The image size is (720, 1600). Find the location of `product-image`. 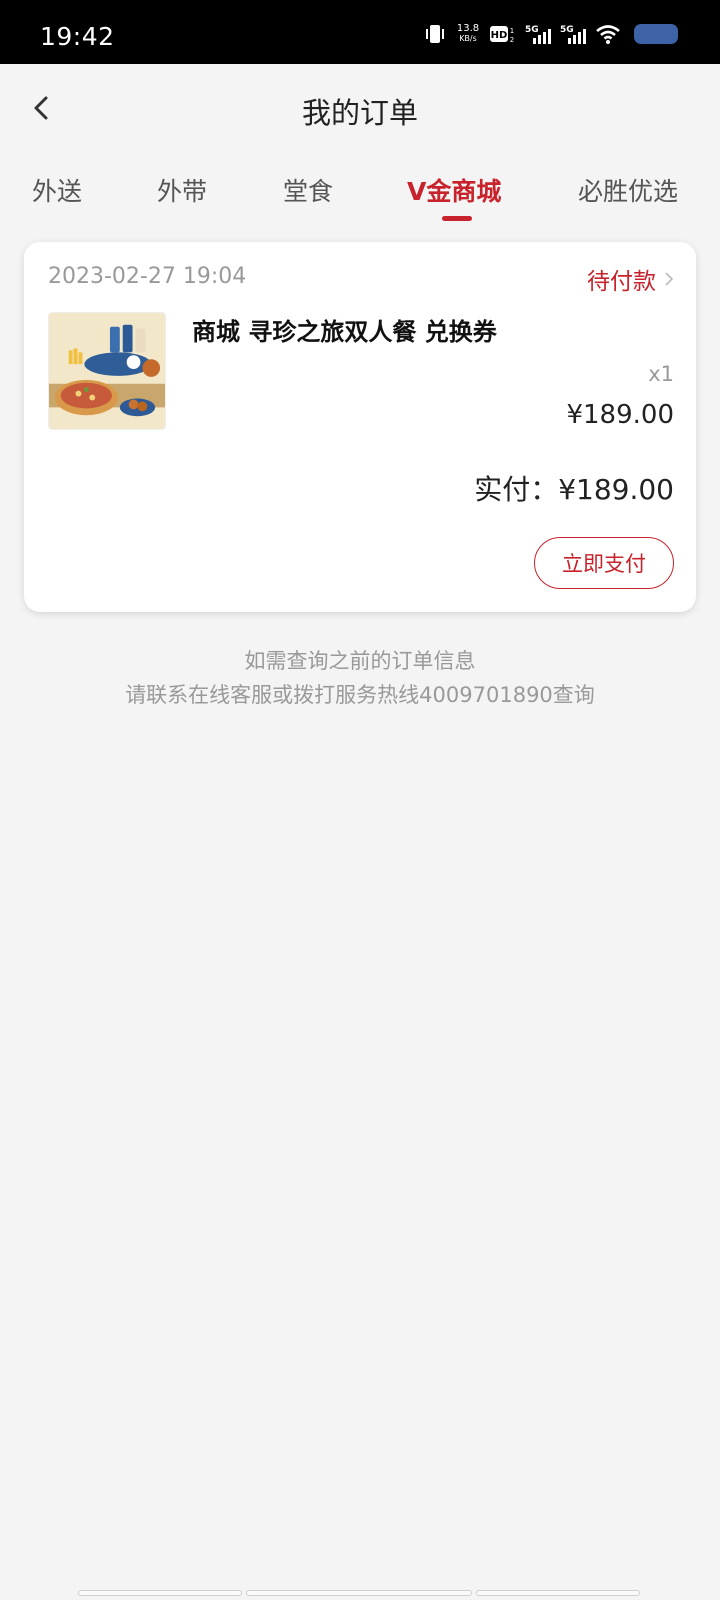

product-image is located at coordinates (107, 371).